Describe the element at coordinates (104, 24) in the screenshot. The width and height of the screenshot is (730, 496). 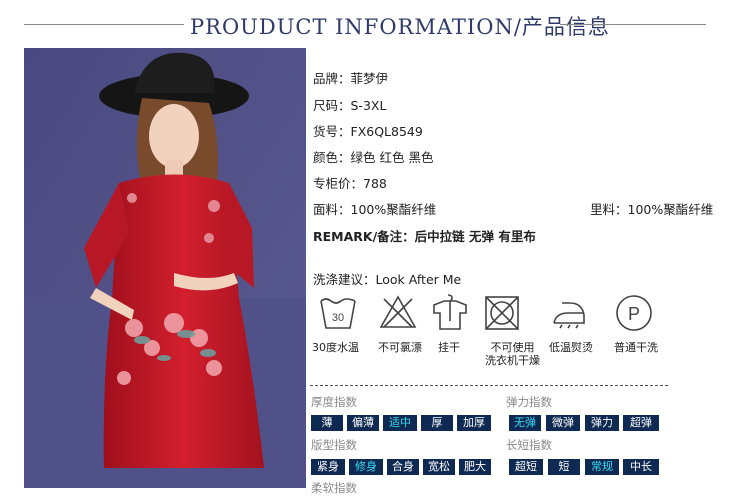
I see `header-line-left` at that location.